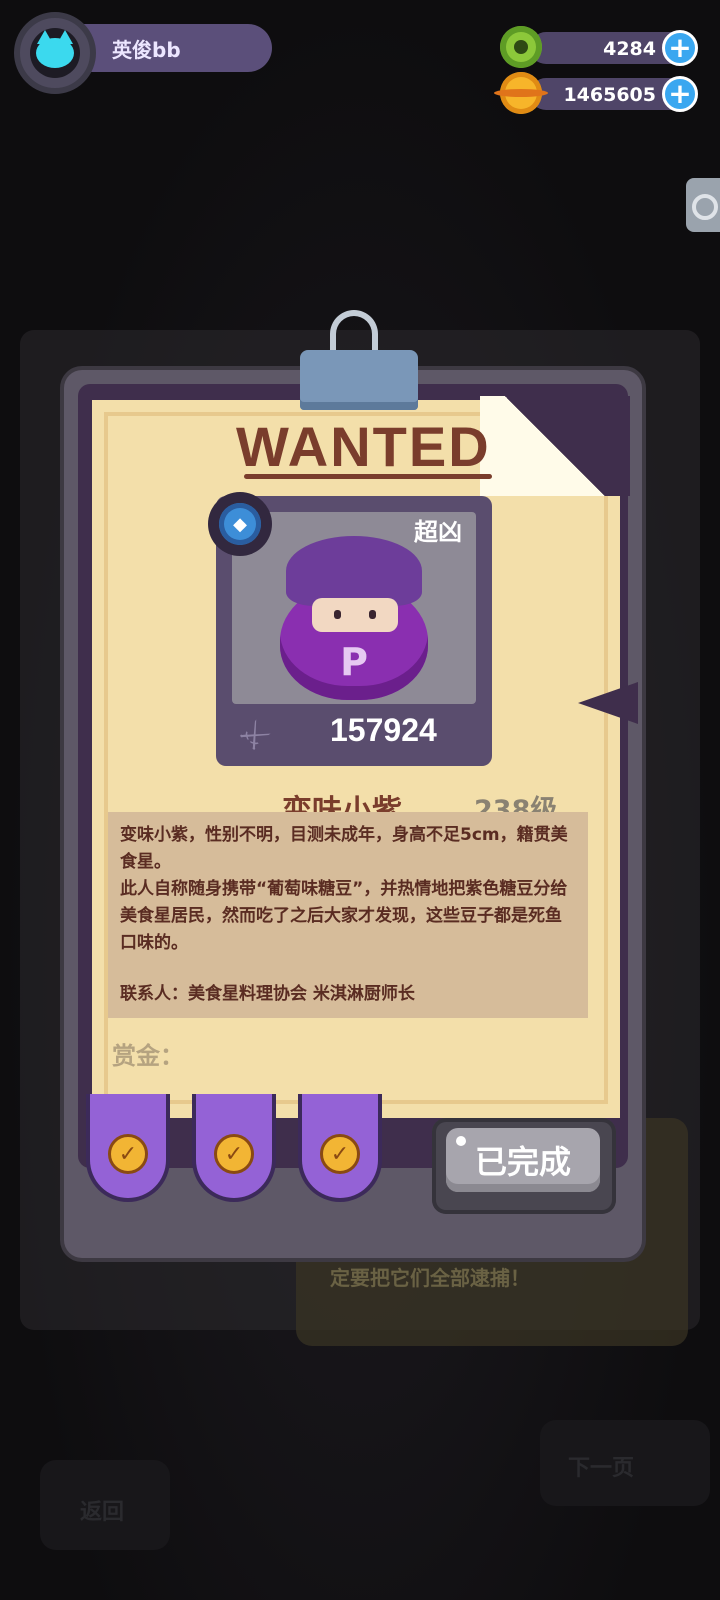  I want to click on reward-tab-3: ✓, so click(340, 1148).